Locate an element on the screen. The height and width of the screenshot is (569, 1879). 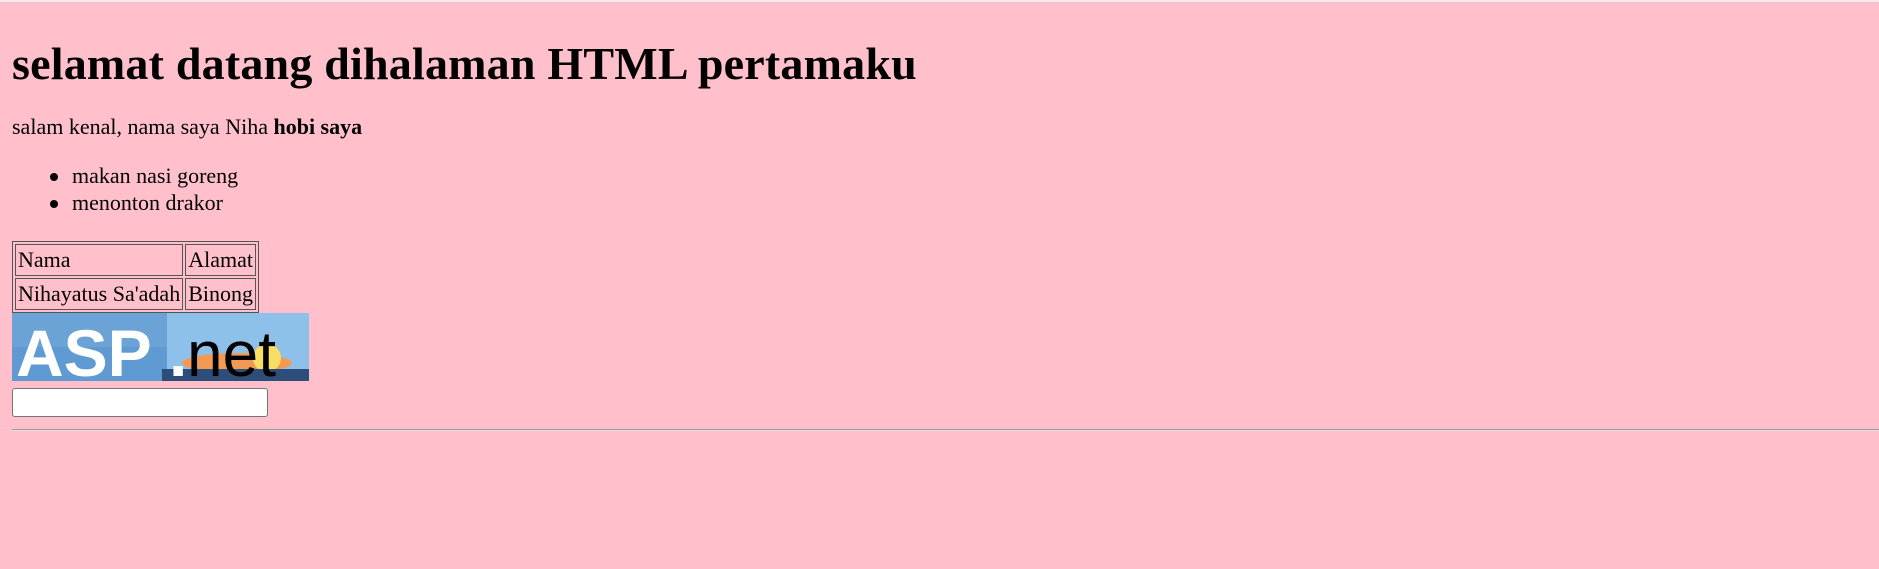
hobby-list: makan nasi goreng menonton drakor is located at coordinates (958, 189).